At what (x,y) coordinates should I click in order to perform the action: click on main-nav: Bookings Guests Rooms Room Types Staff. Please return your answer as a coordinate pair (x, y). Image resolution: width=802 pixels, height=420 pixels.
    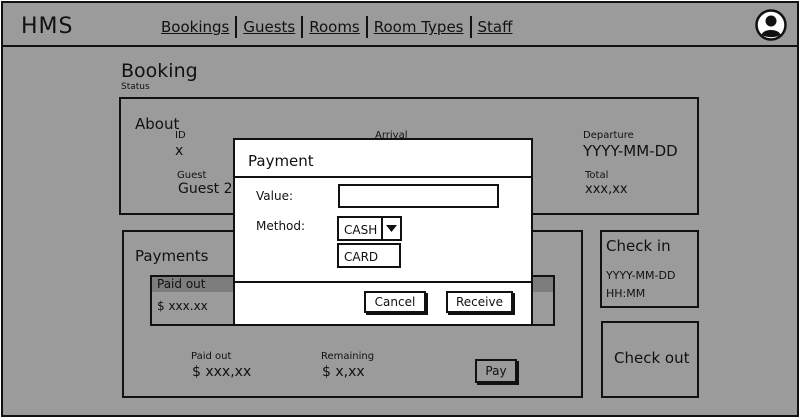
    Looking at the image, I should click on (336, 27).